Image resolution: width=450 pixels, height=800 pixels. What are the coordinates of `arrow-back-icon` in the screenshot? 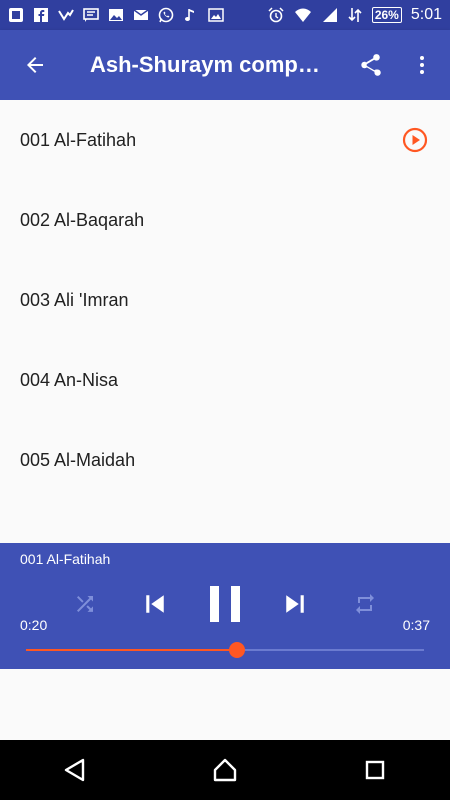 It's located at (35, 65).